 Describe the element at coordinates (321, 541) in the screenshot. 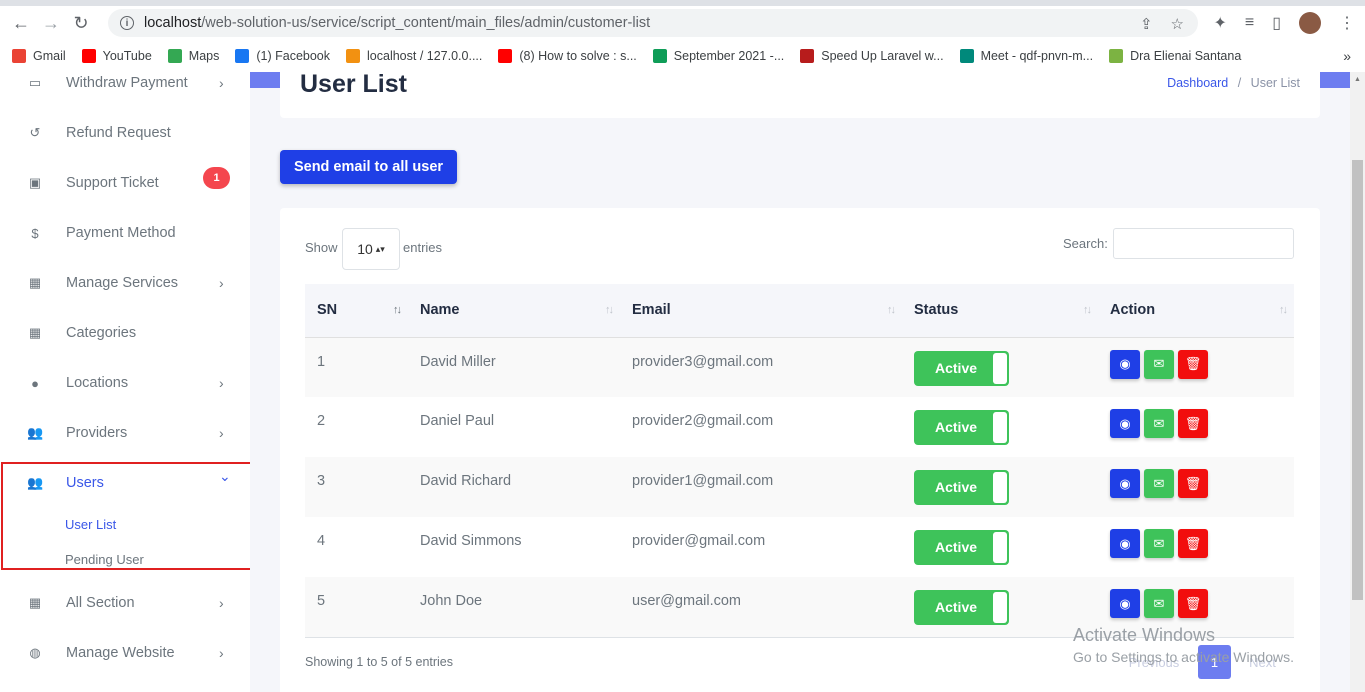

I see `cell-sn: 4` at that location.